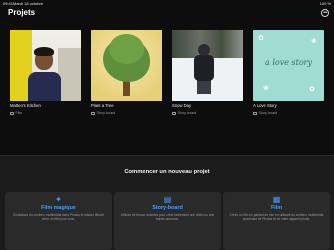  I want to click on project-card-matteos-kitchen: Matteo's Kitchen Film, so click(45, 72).